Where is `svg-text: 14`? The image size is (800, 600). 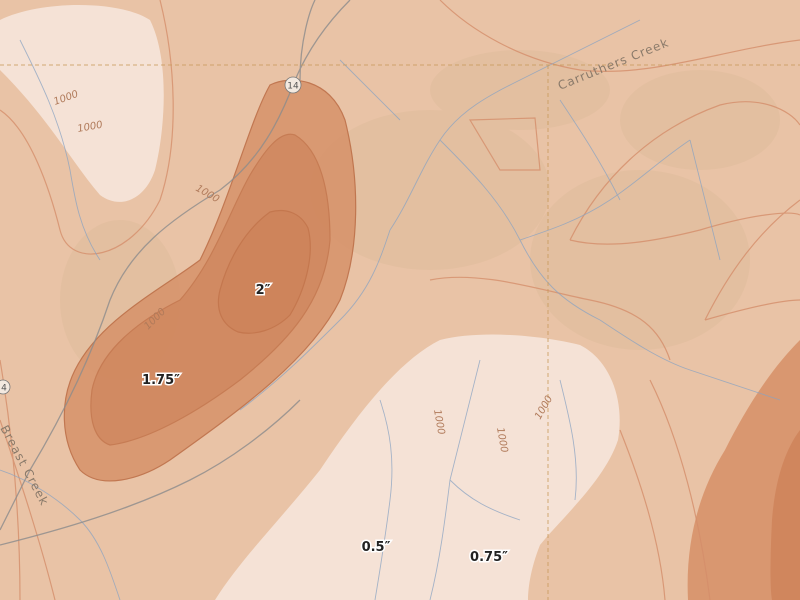
svg-text: 14 is located at coordinates (293, 87).